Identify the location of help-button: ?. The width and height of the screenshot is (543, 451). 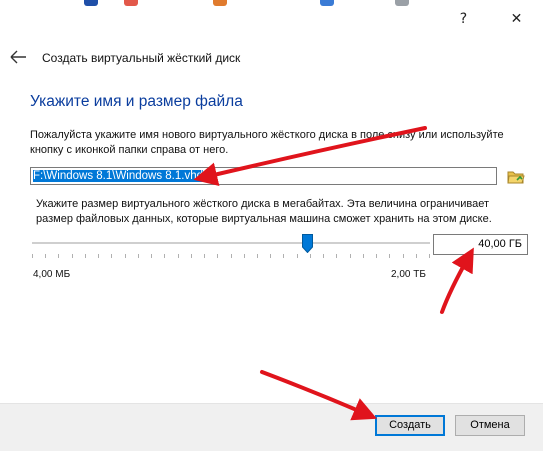
(463, 19).